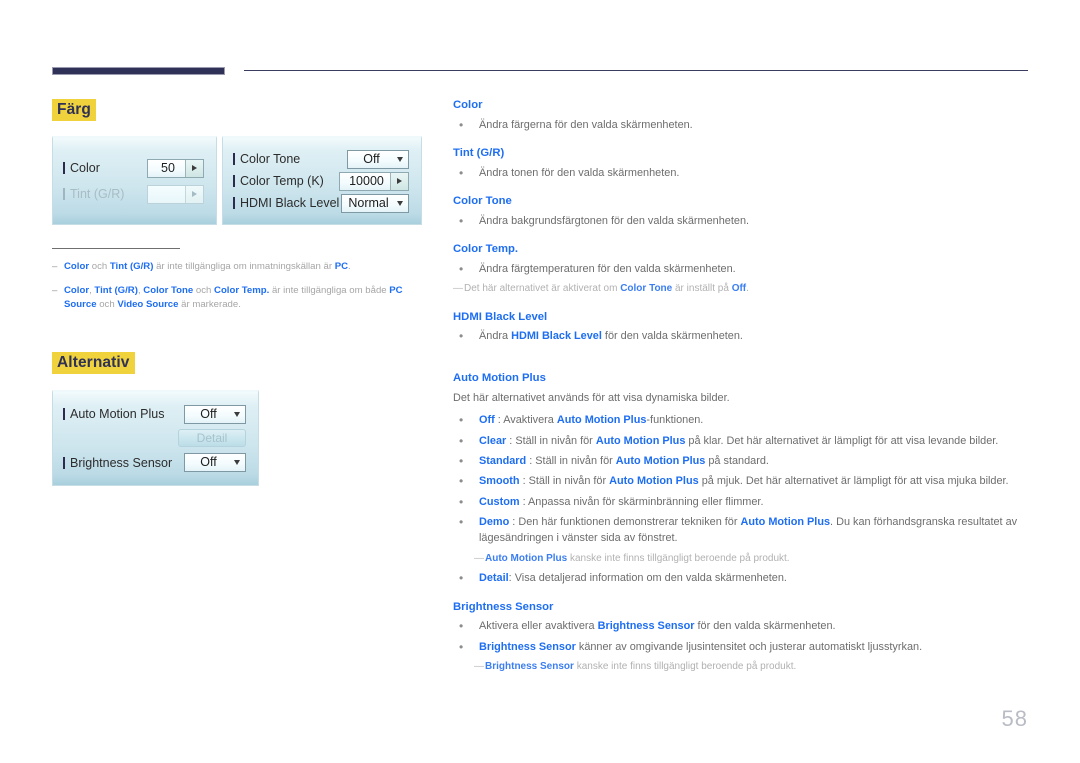 The height and width of the screenshot is (763, 1080). What do you see at coordinates (702, 289) in the screenshot?
I see `text-fragment: är inställt på` at bounding box center [702, 289].